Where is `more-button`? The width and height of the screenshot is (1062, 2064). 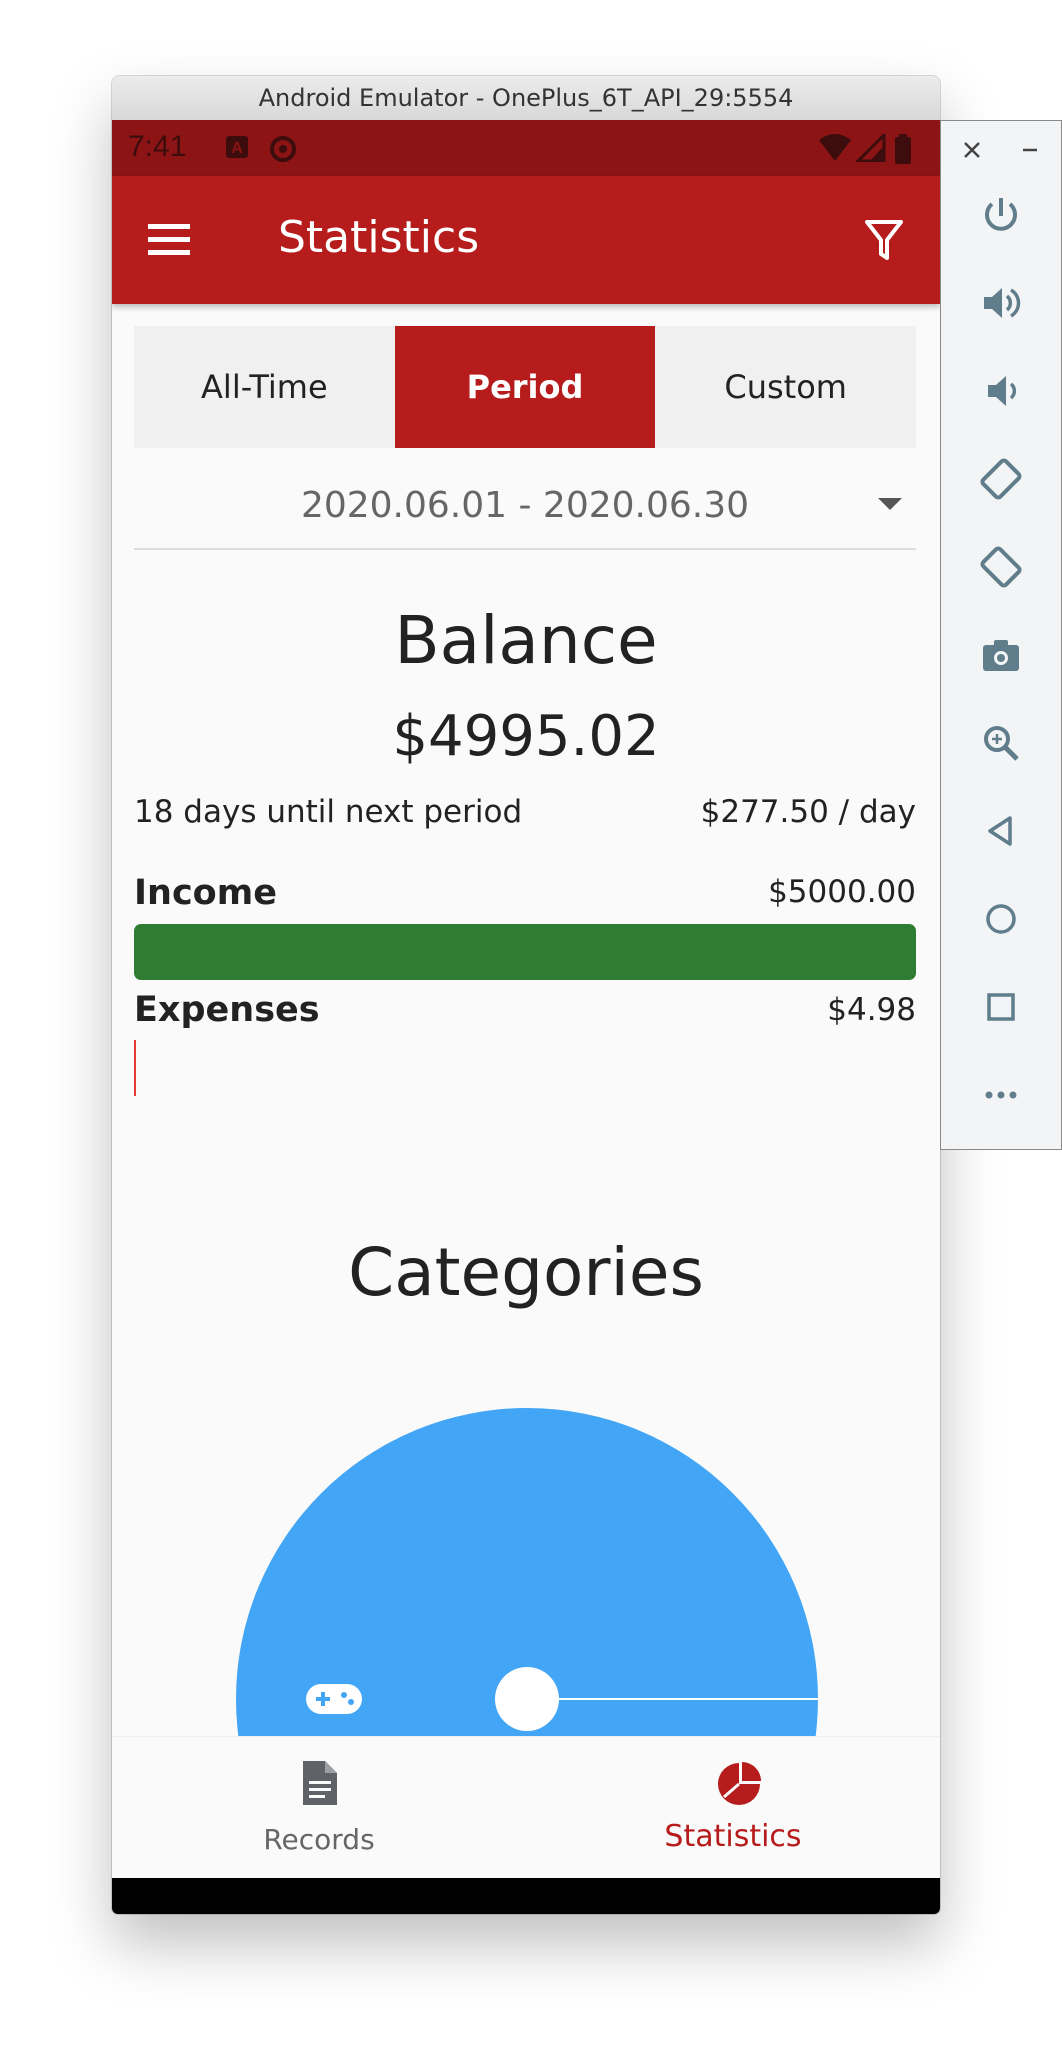 more-button is located at coordinates (1001, 1095).